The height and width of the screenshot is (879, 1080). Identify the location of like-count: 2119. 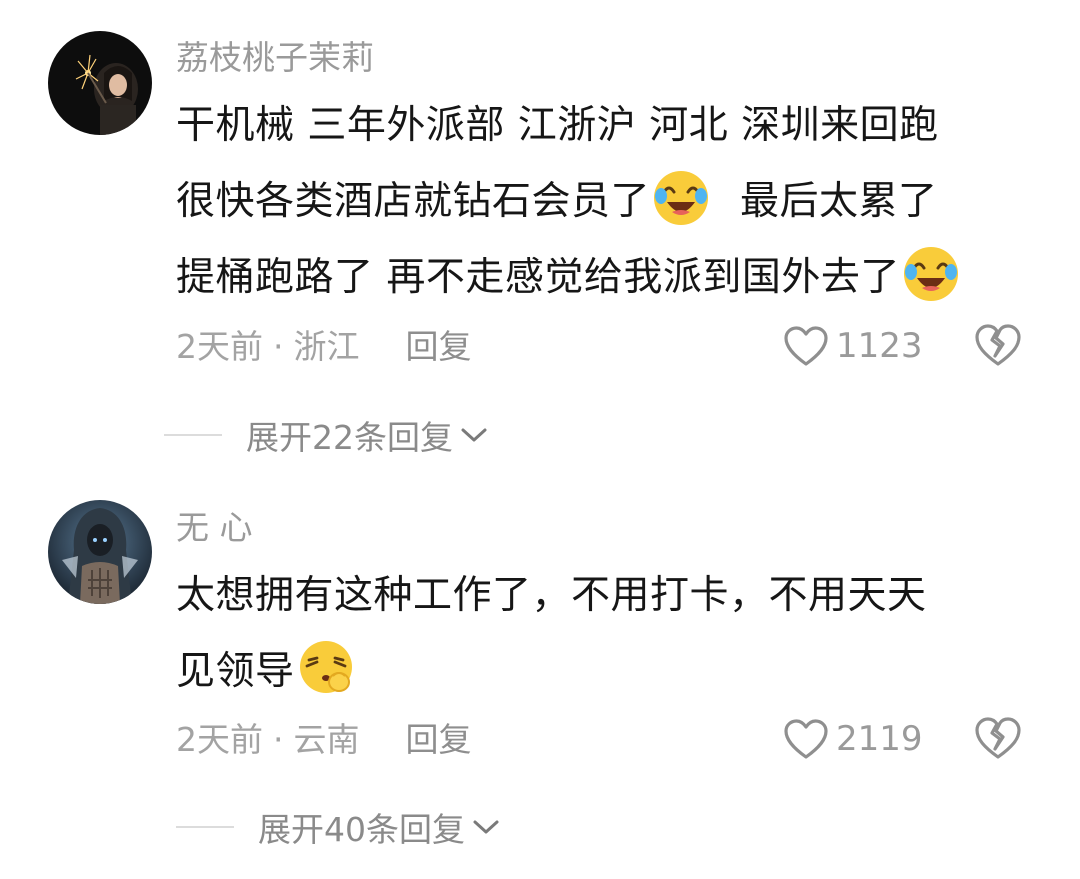
(879, 739).